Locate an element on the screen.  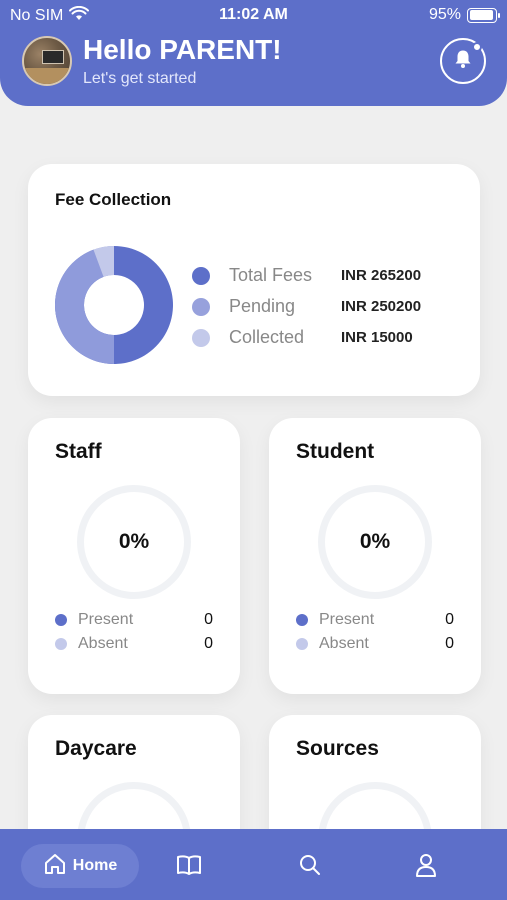
nav-search-button is located at coordinates (310, 867).